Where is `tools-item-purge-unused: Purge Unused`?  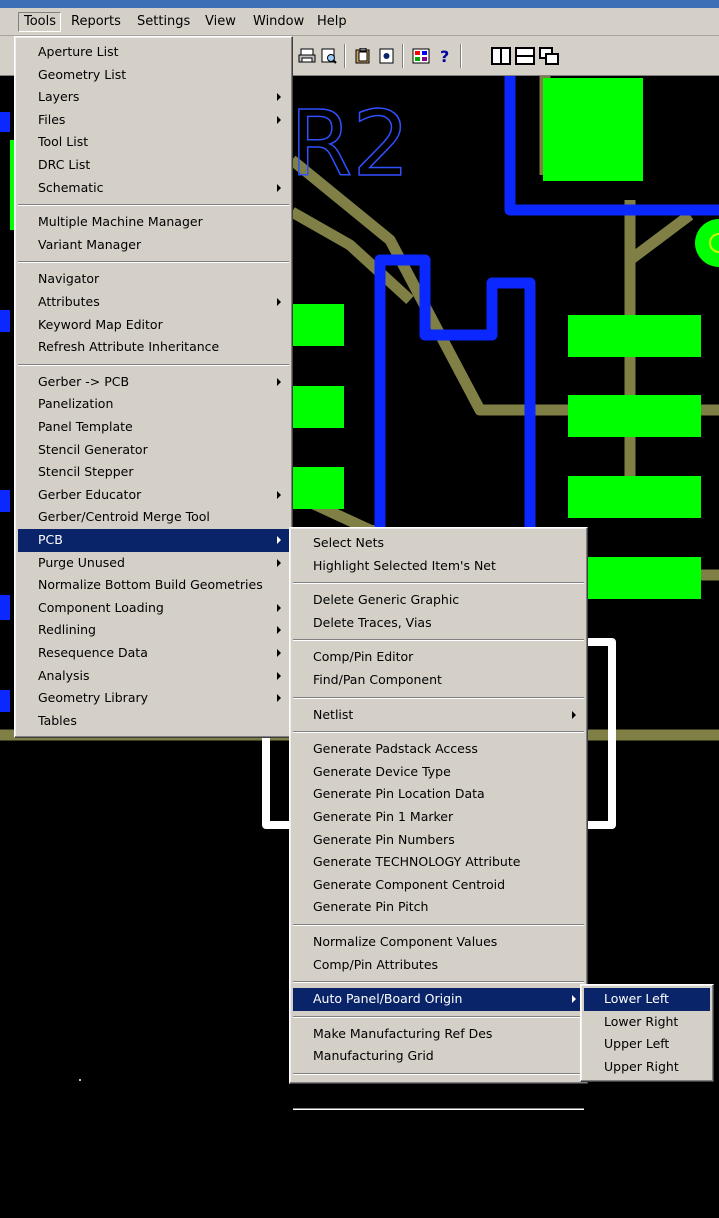 tools-item-purge-unused: Purge Unused is located at coordinates (153, 563).